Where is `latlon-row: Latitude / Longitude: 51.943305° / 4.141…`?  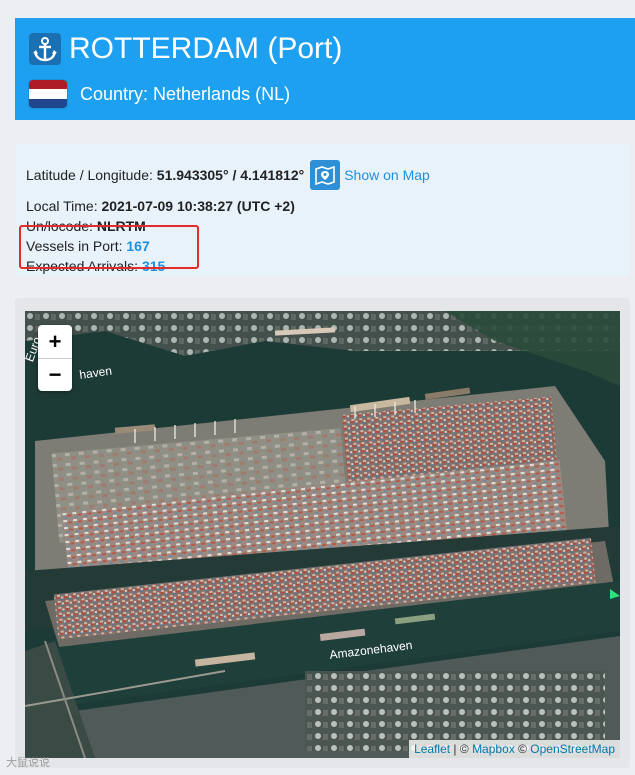 latlon-row: Latitude / Longitude: 51.943305° / 4.141… is located at coordinates (322, 175).